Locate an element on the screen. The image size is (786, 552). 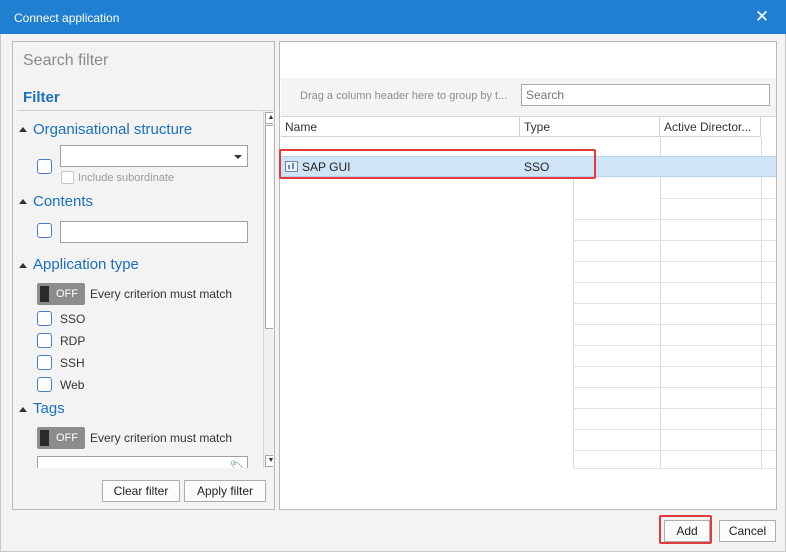
section-contents-title: Contents is located at coordinates (63, 201).